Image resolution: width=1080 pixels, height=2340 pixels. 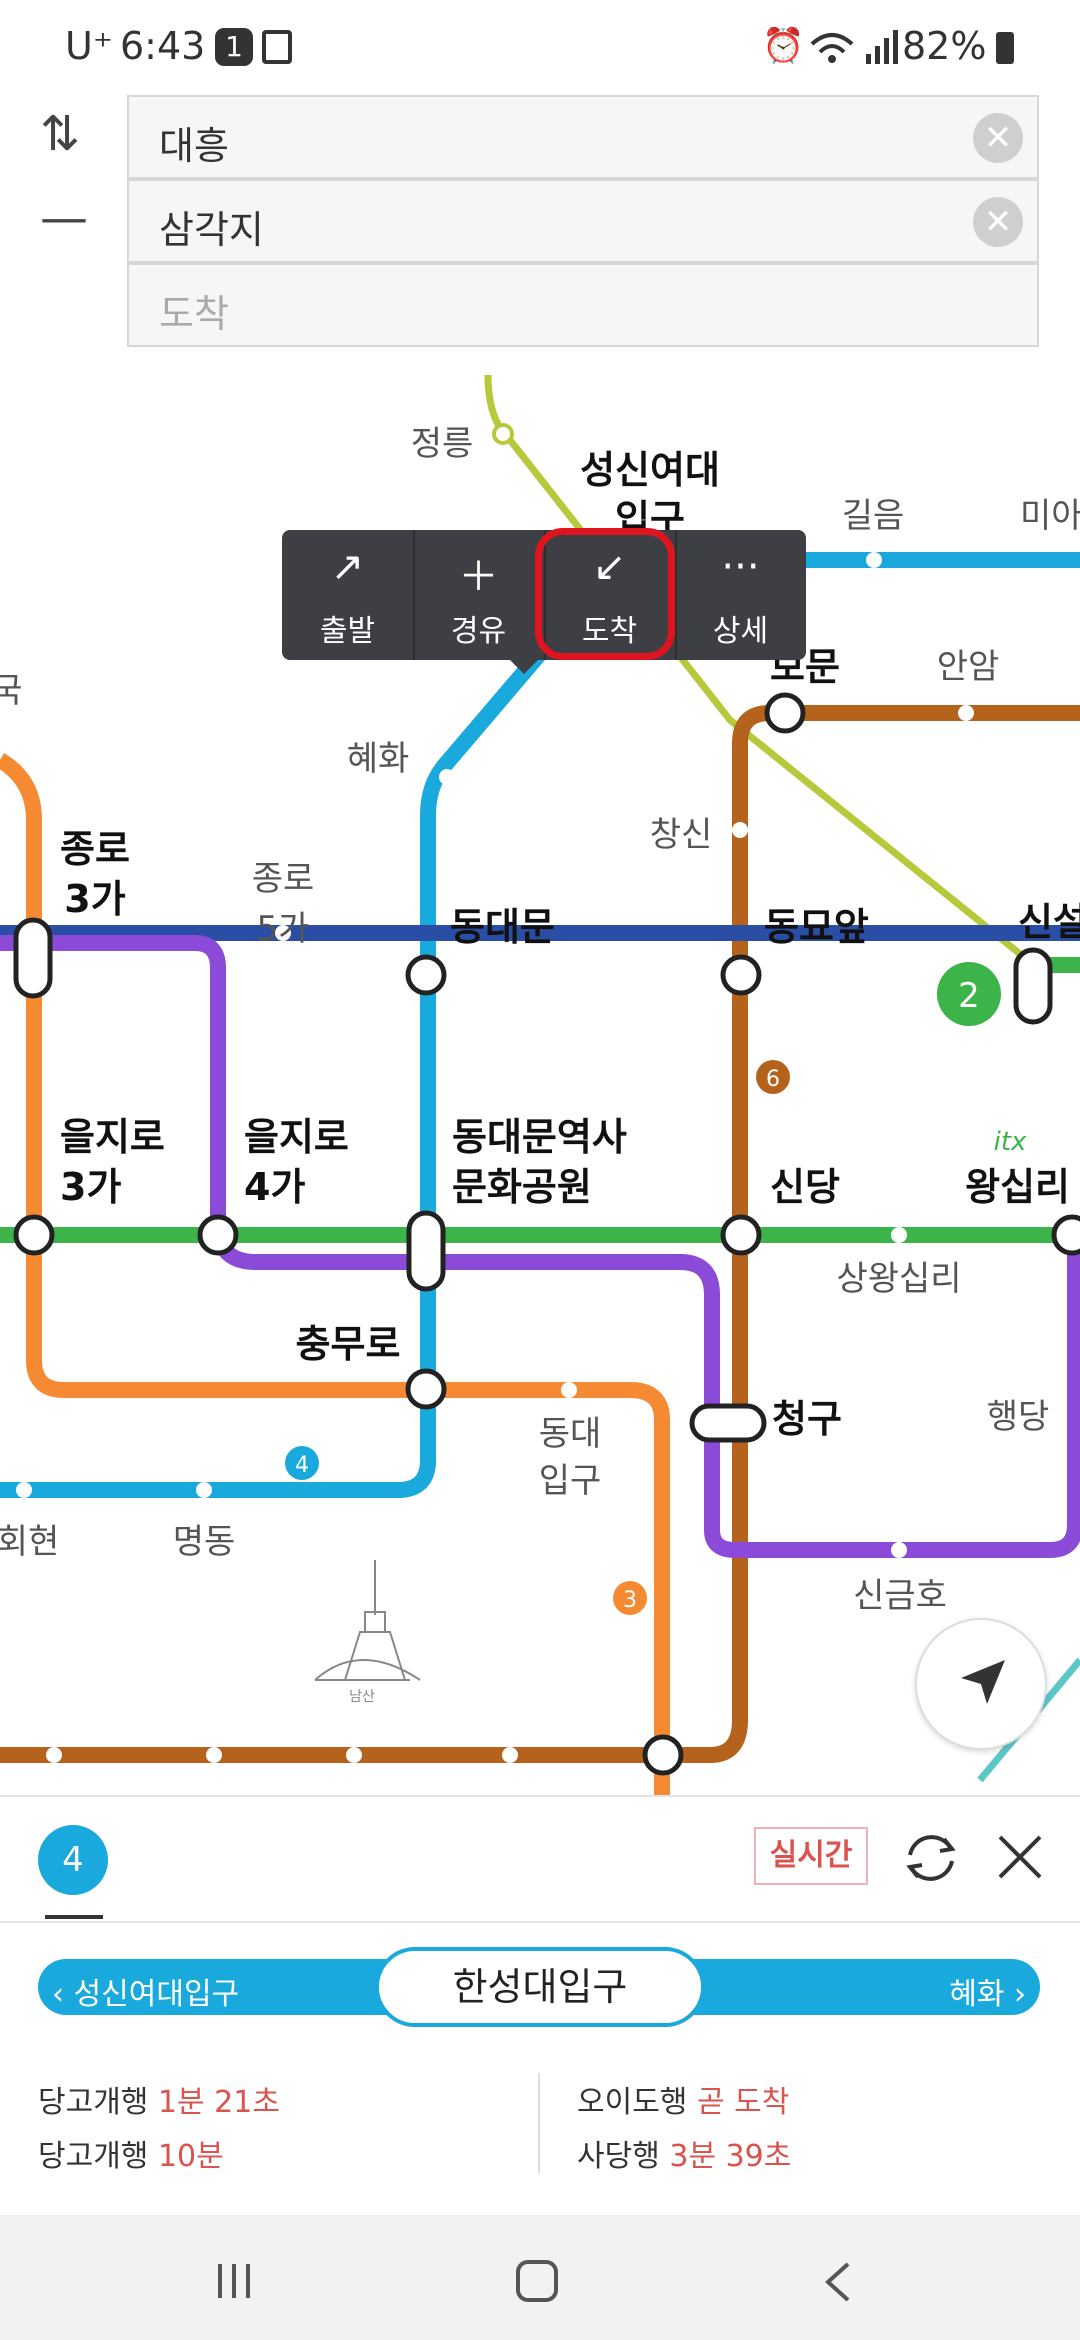 What do you see at coordinates (537, 2281) in the screenshot?
I see `home-icon` at bounding box center [537, 2281].